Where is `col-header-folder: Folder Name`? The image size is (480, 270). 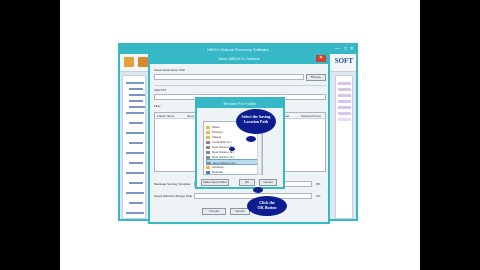
col-header-folder: Folder Name is located at coordinates (166, 116).